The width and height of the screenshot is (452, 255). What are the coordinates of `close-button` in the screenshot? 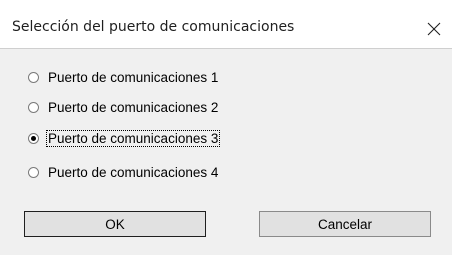 It's located at (434, 29).